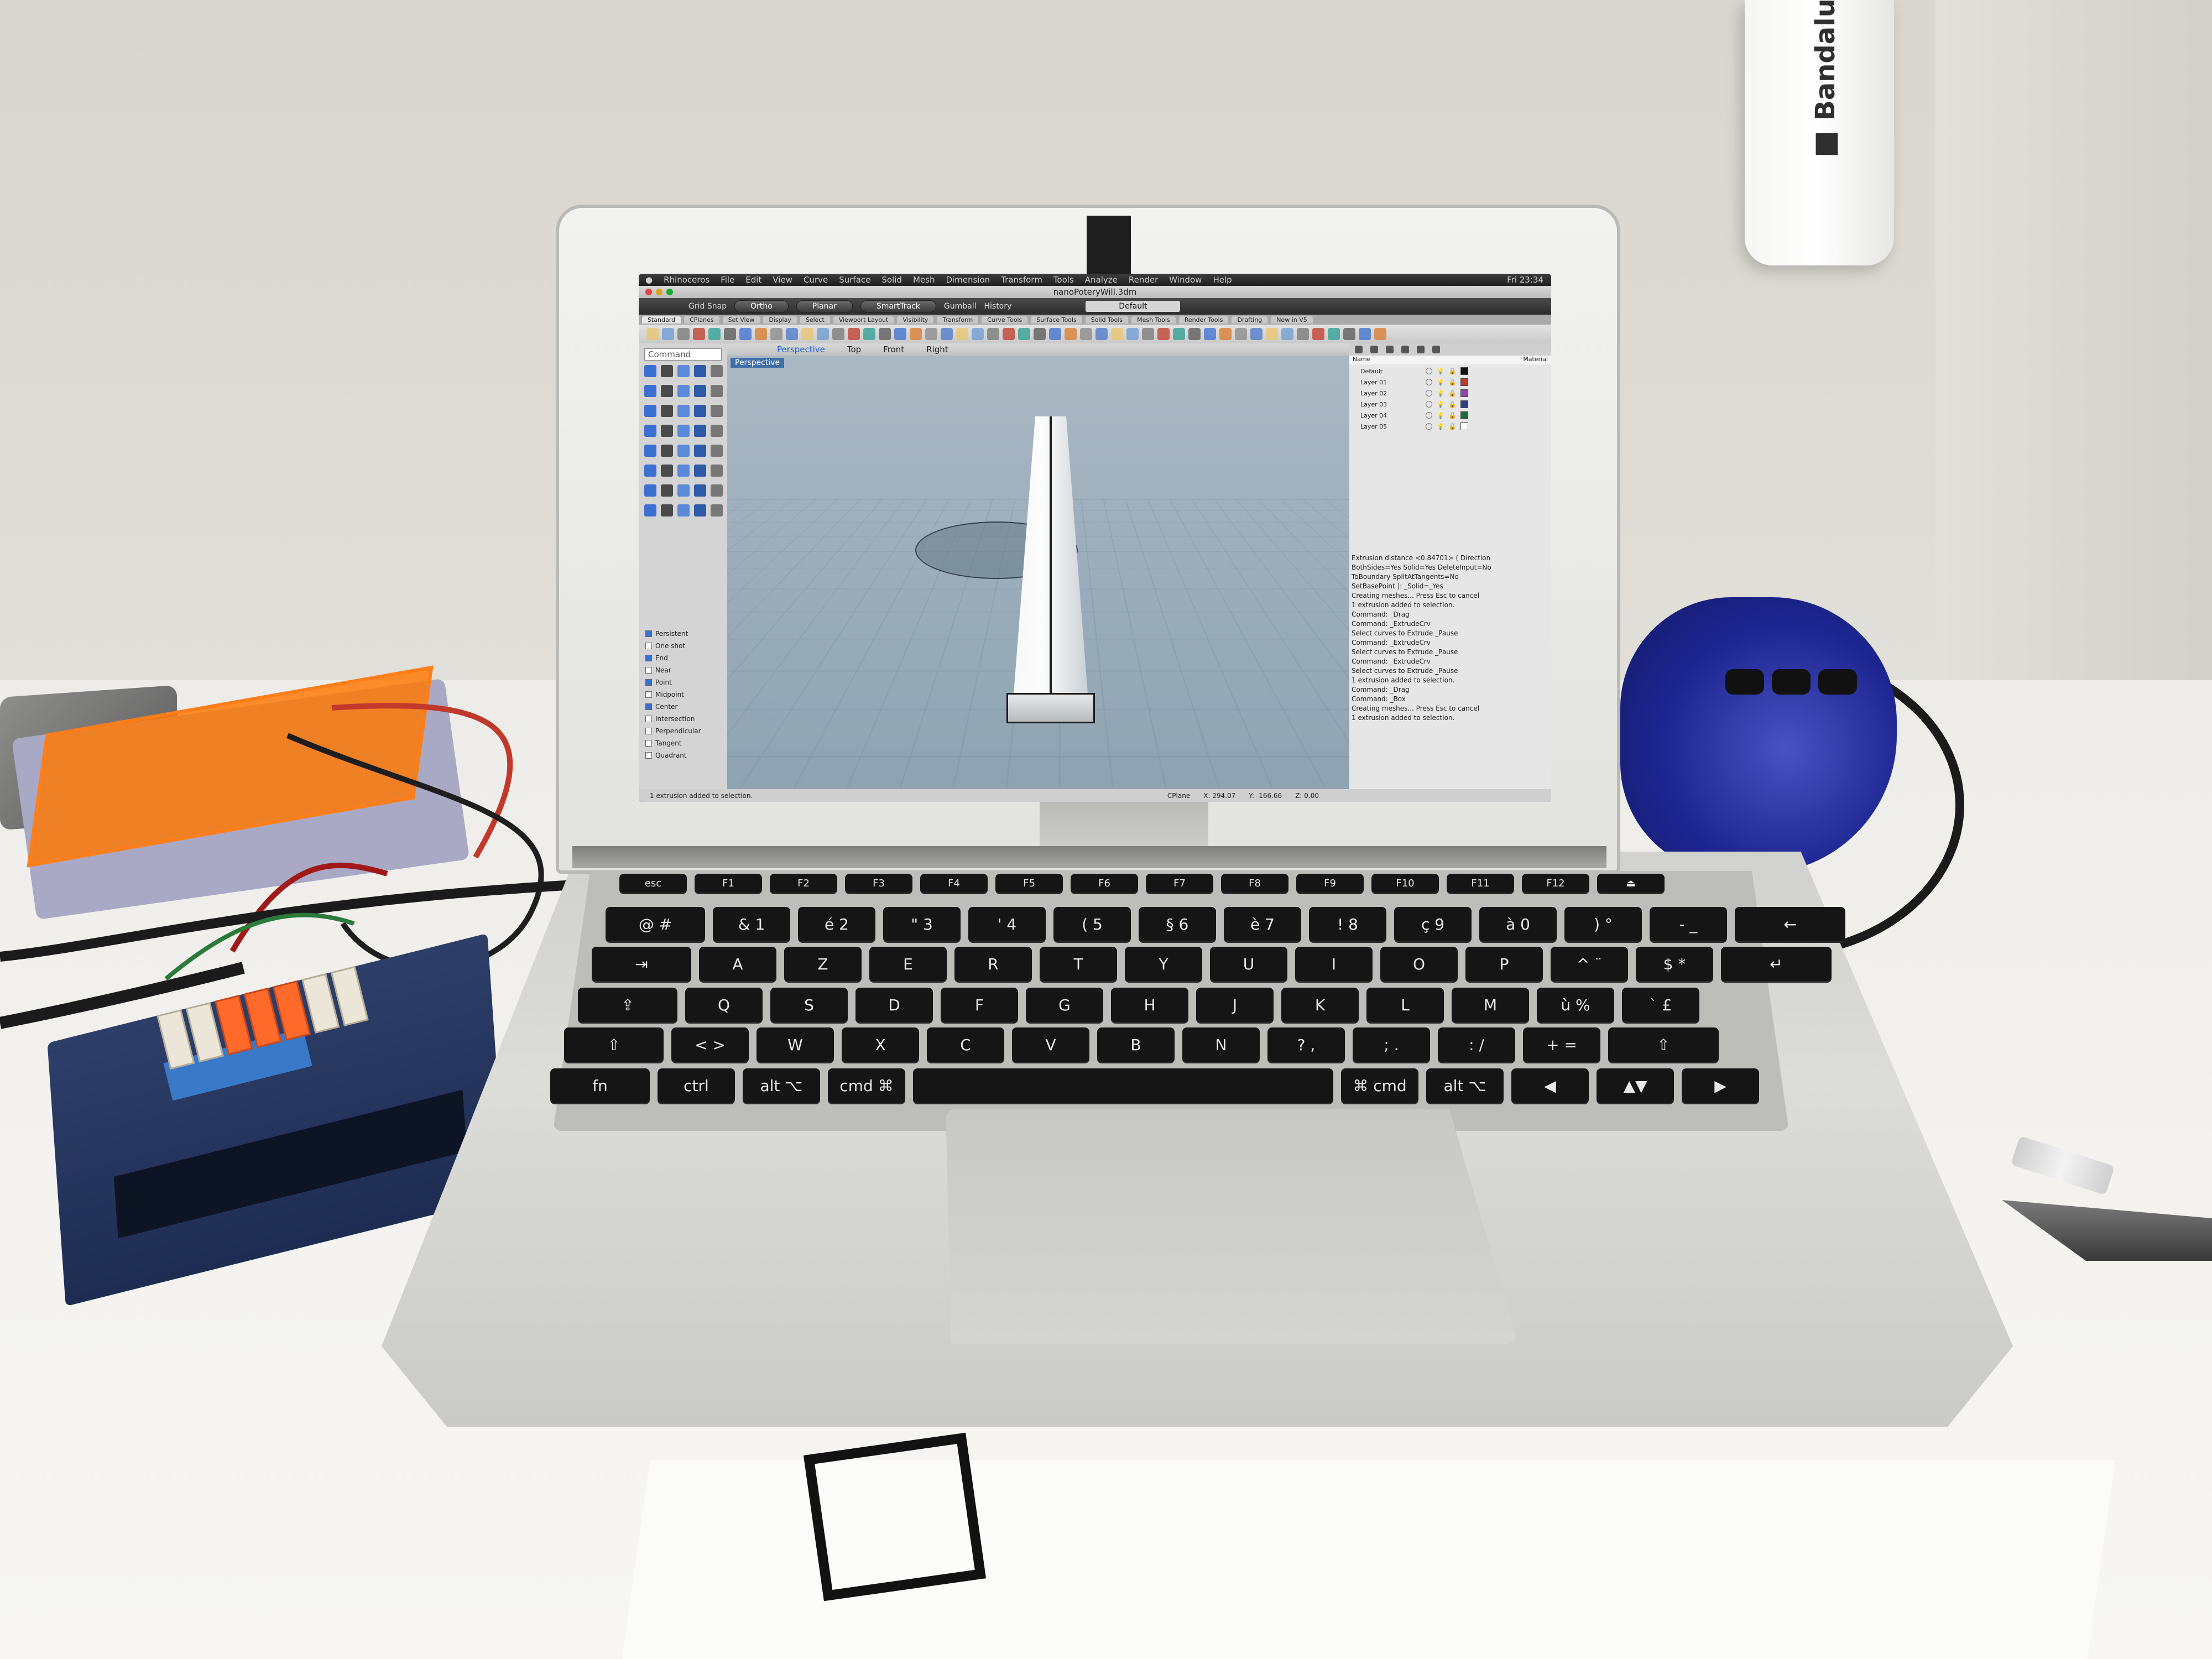  I want to click on layer-row: Layer 05 💡 🔓, so click(1451, 427).